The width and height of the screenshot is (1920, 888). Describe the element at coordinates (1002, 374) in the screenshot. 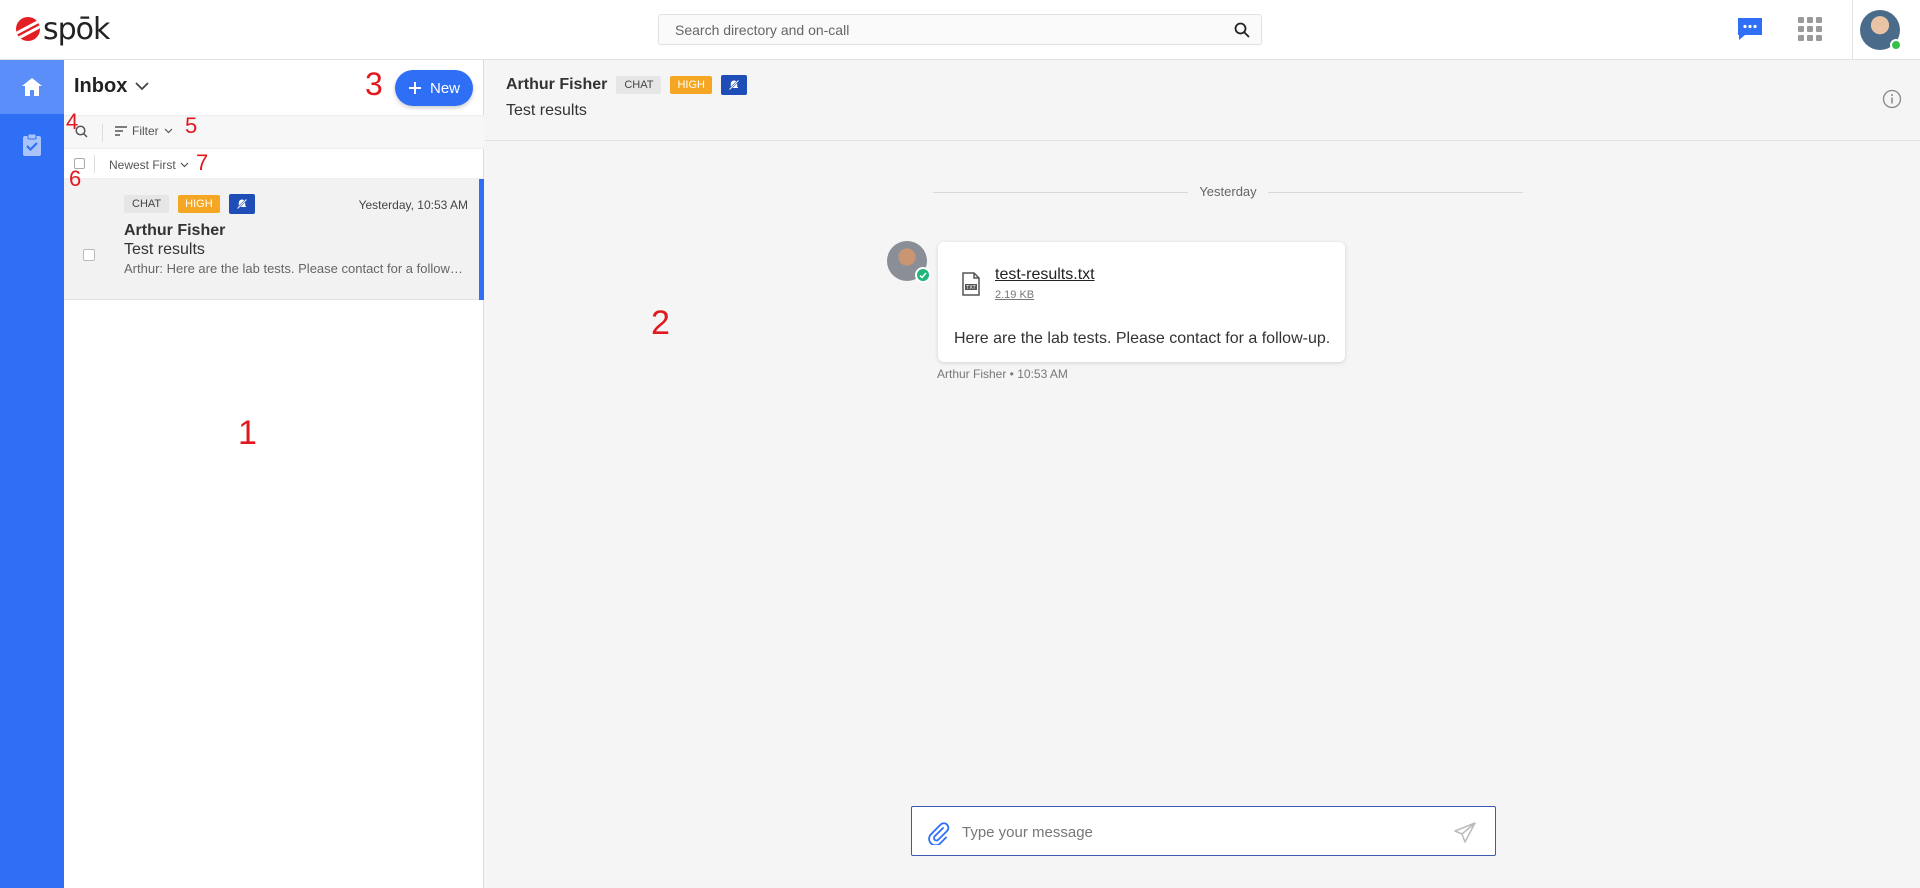

I see `message-meta: Arthur Fisher • 10:53 AM` at that location.